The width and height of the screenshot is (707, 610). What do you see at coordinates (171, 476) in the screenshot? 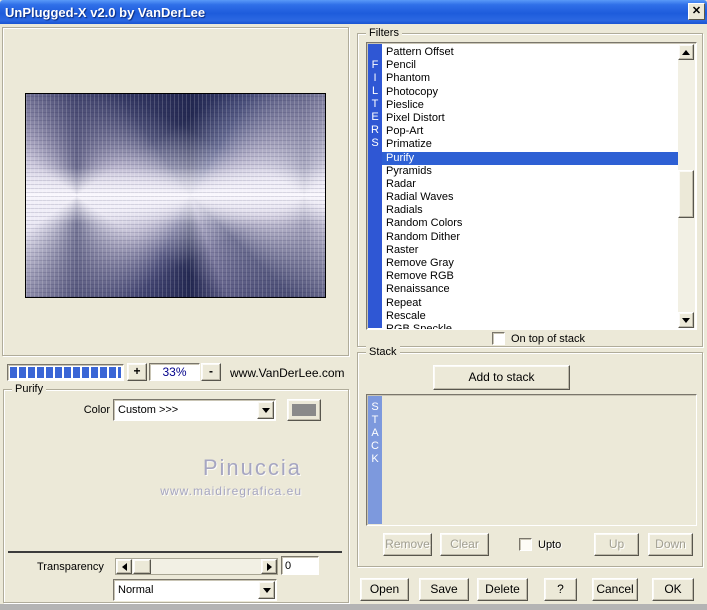
I see `watermark: Pinuccia www.maidiregrafica.eu` at bounding box center [171, 476].